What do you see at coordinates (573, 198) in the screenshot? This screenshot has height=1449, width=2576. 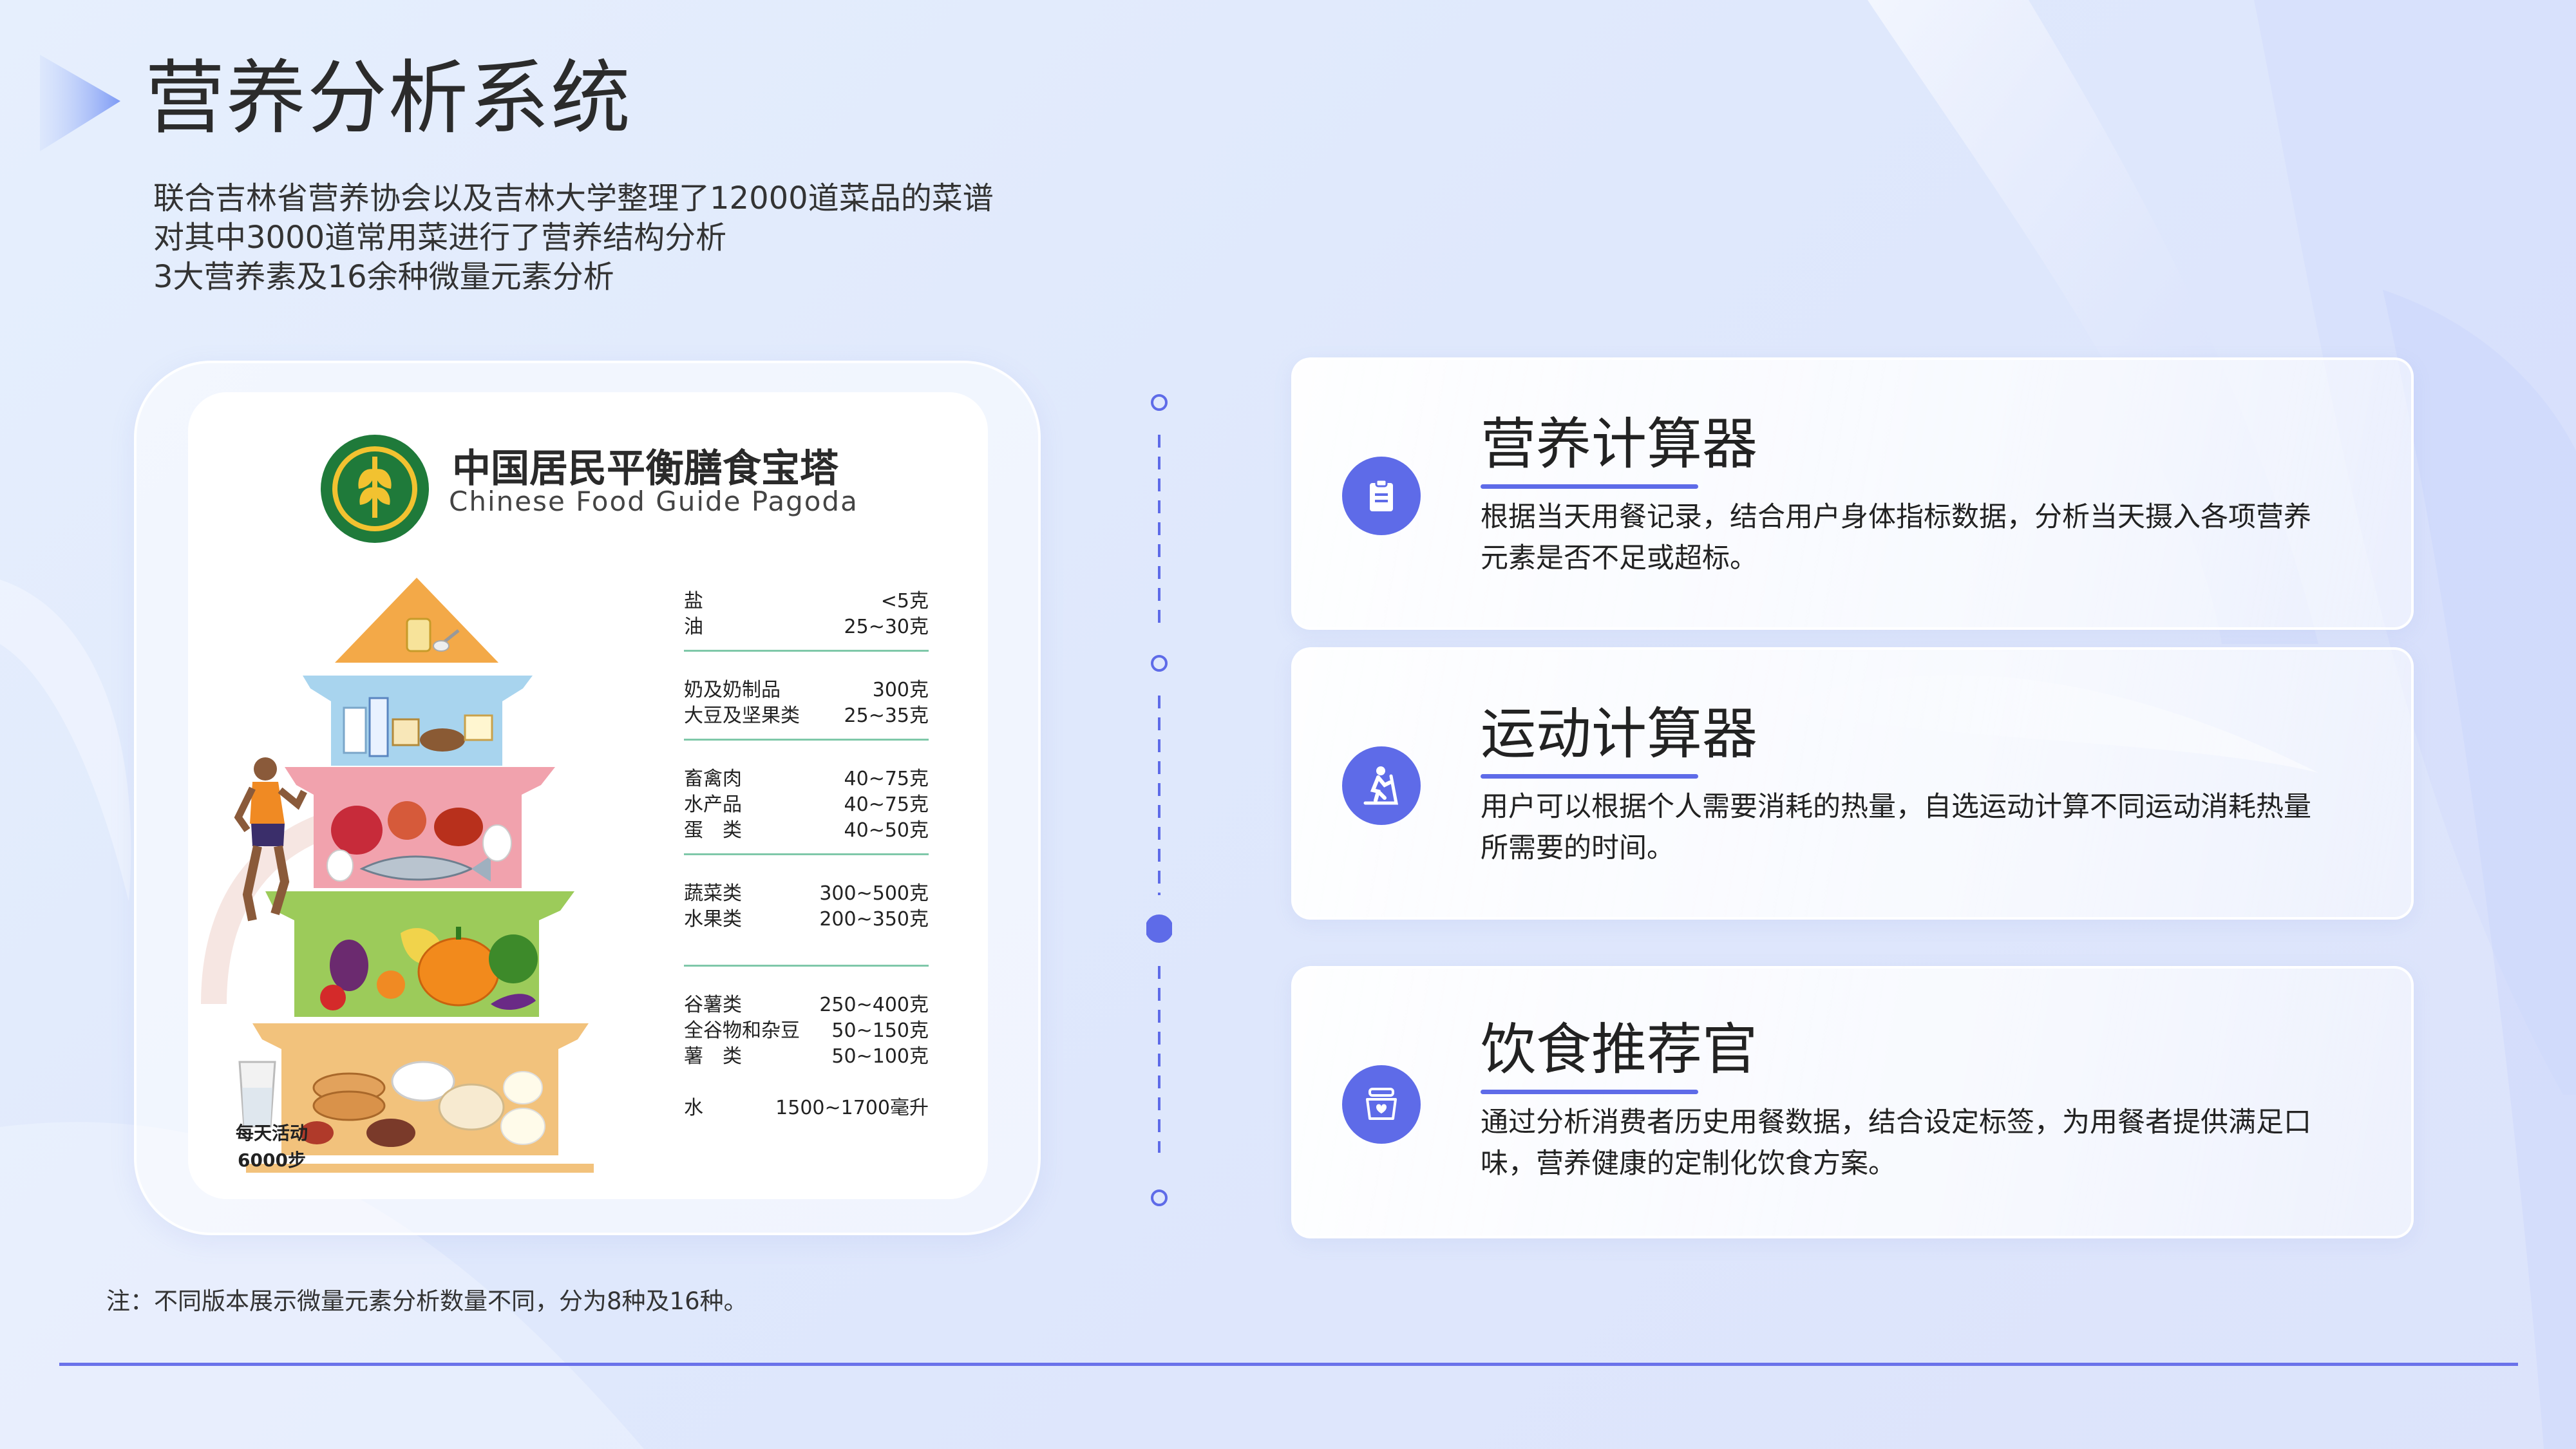 I see `subtitle-line: 联合吉林省营养协会以及吉林大学整理了12000道菜品的菜谱` at bounding box center [573, 198].